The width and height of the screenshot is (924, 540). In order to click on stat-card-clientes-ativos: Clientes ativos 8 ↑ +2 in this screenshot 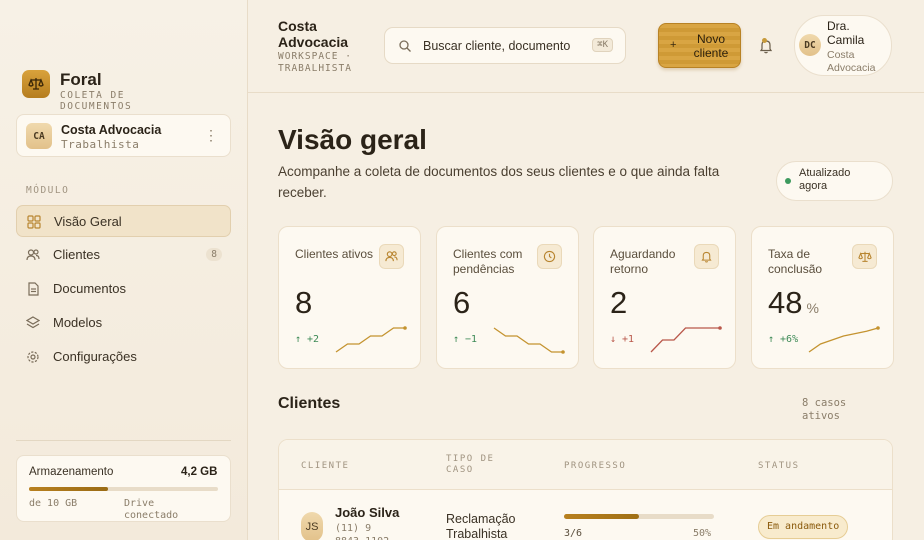, I will do `click(349, 297)`.